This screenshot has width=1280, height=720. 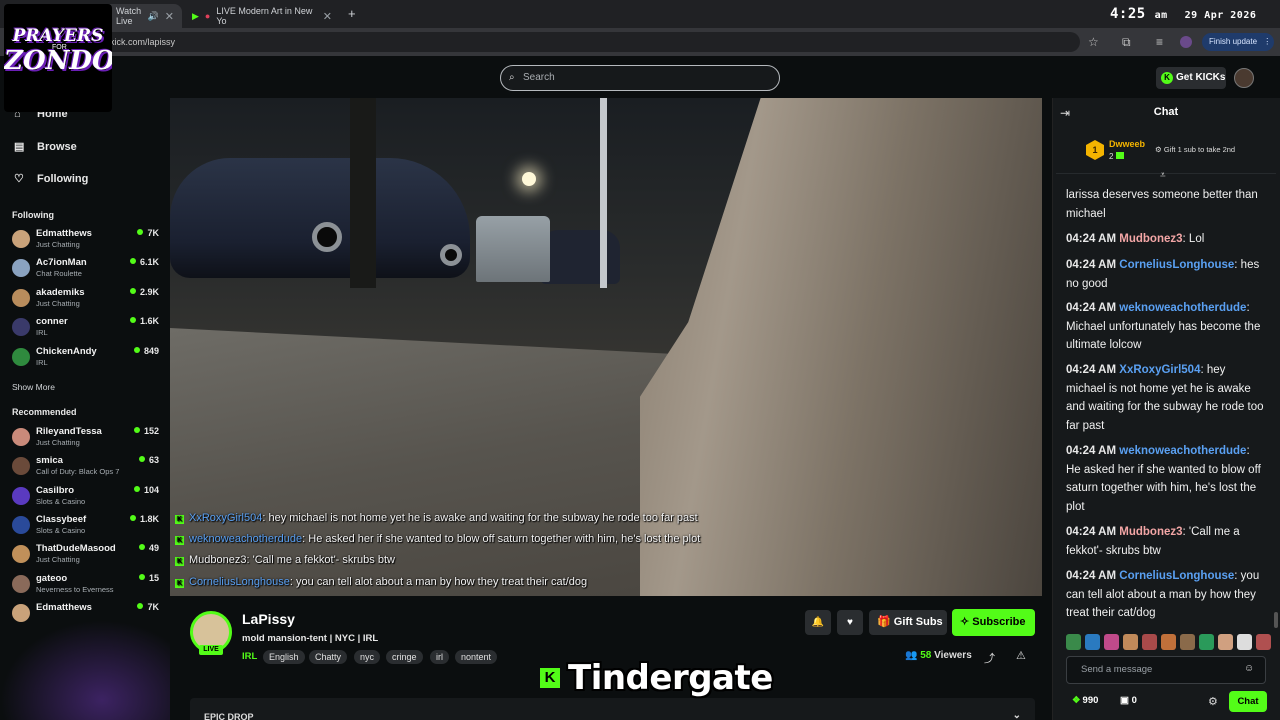 I want to click on viewer-count: 2.9K, so click(x=144, y=292).